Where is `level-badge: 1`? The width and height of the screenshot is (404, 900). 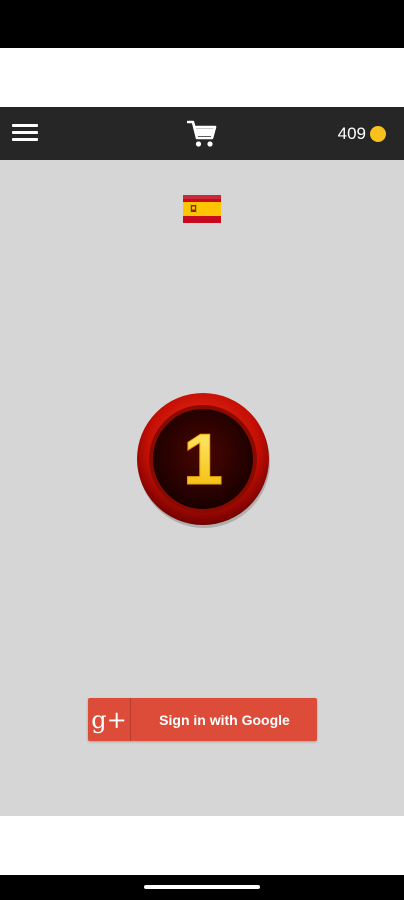 level-badge: 1 is located at coordinates (204, 460).